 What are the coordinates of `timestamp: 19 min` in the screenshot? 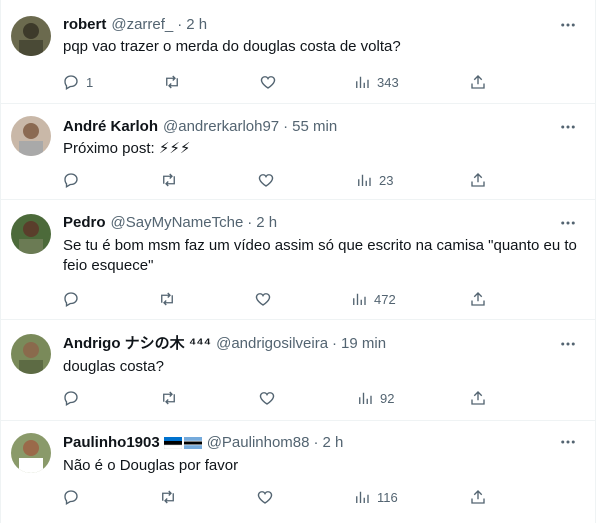 It's located at (363, 344).